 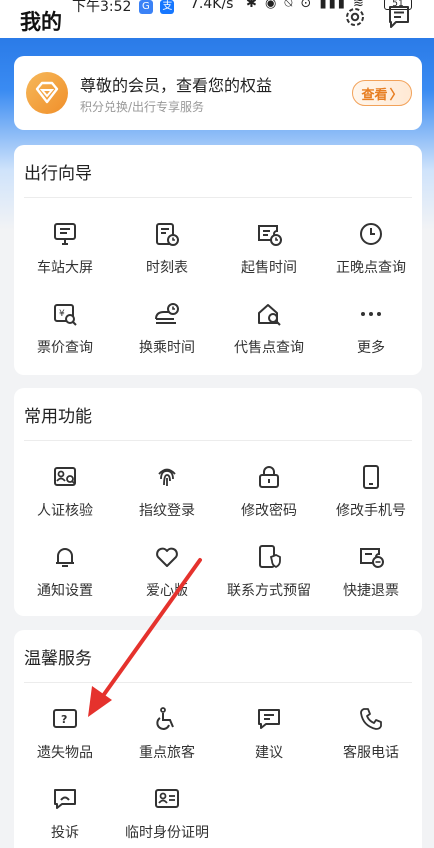 What do you see at coordinates (65, 268) in the screenshot?
I see `grid-label: 车站大屏` at bounding box center [65, 268].